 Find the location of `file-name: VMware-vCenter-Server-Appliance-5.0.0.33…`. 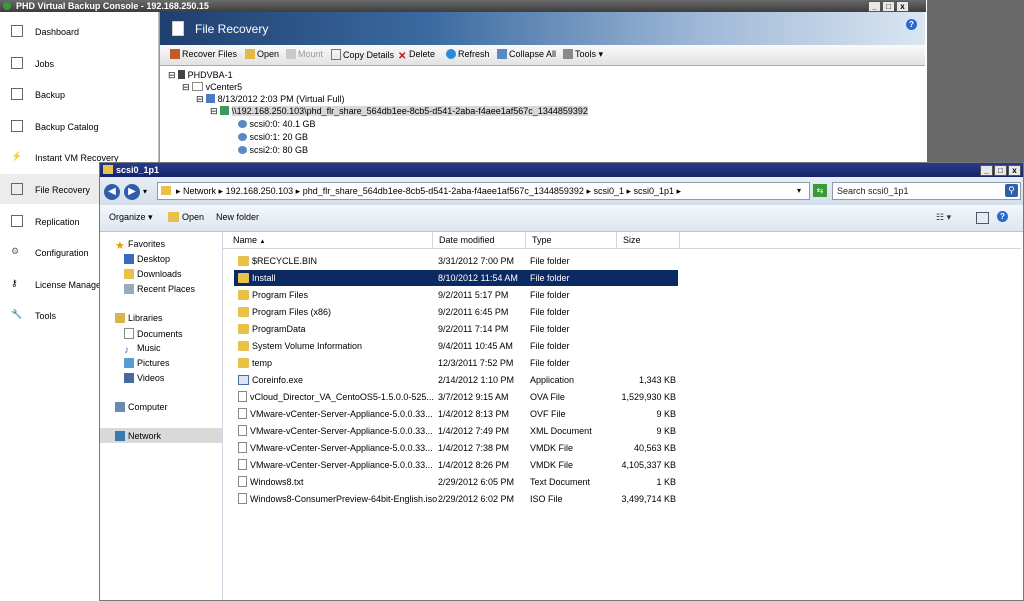

file-name: VMware-vCenter-Server-Appliance-5.0.0.33… is located at coordinates (341, 448).